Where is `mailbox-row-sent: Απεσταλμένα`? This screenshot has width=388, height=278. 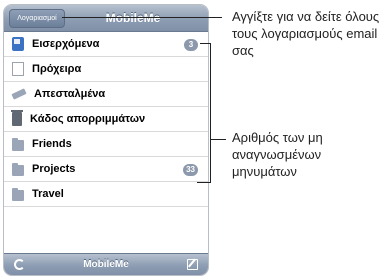 mailbox-row-sent: Απεσταλμένα is located at coordinates (106, 94).